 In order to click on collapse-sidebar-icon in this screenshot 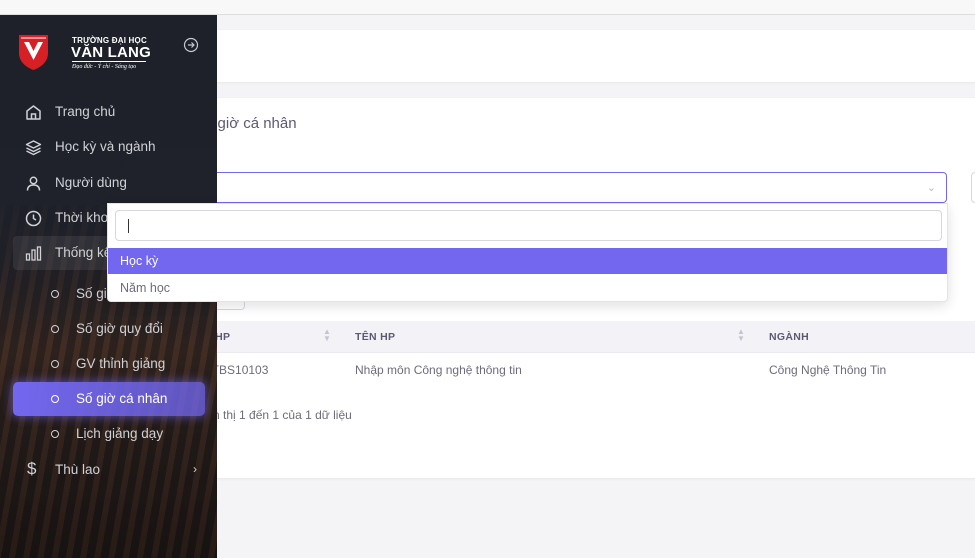, I will do `click(191, 45)`.